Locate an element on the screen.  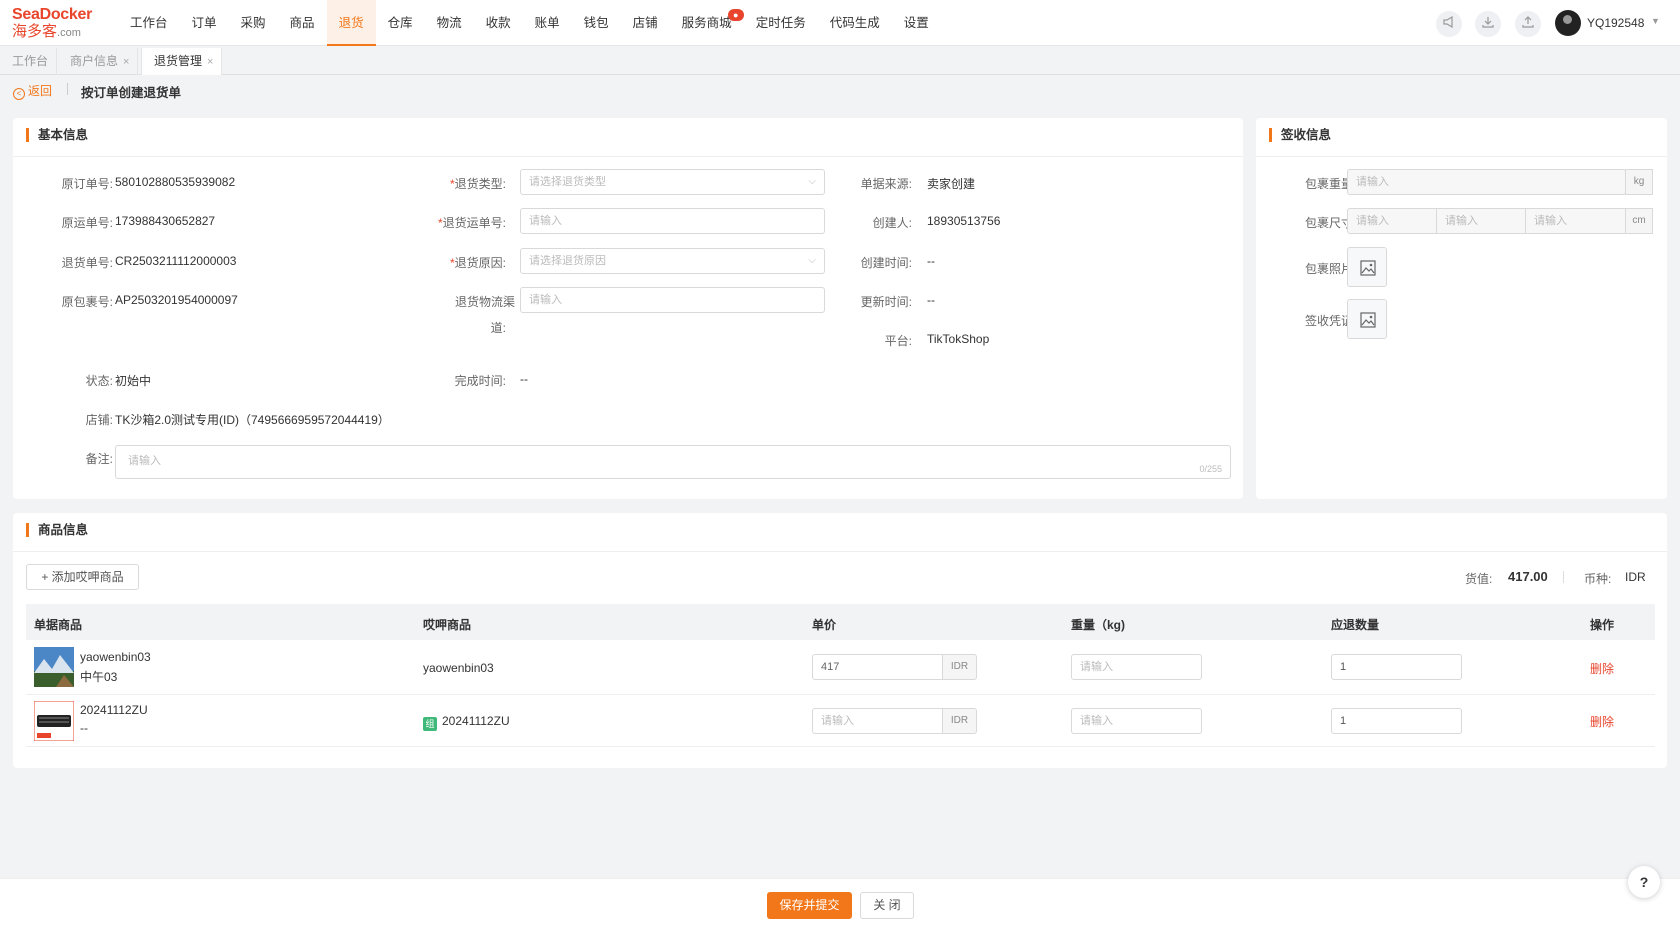
nav-item-warehouse: 仓库 is located at coordinates (400, 23).